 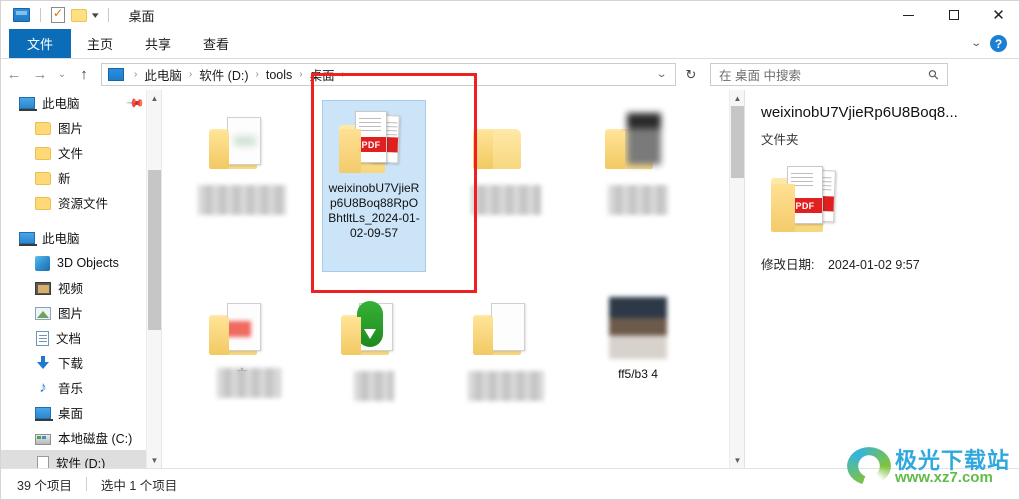 What do you see at coordinates (666, 74) in the screenshot?
I see `breadcrumb-dropdown-icon: ⌄` at bounding box center [666, 74].